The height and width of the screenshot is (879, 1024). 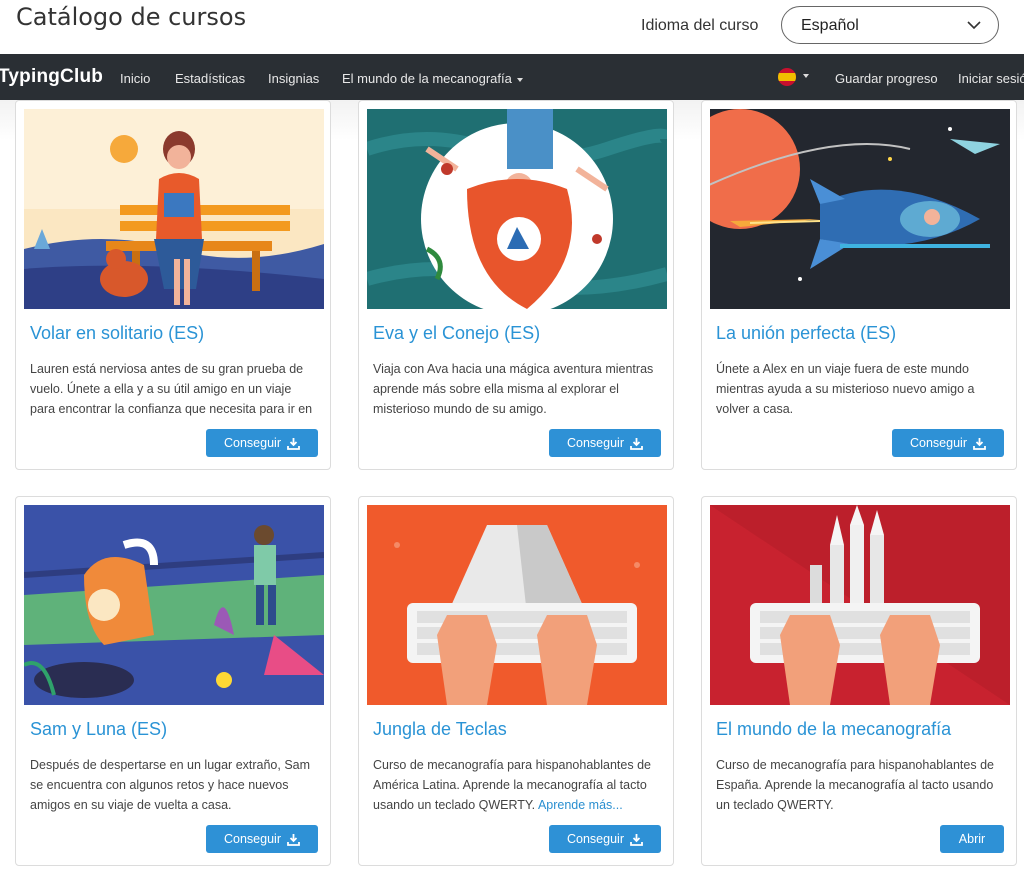 I want to click on language-label: Idioma del curso, so click(x=700, y=25).